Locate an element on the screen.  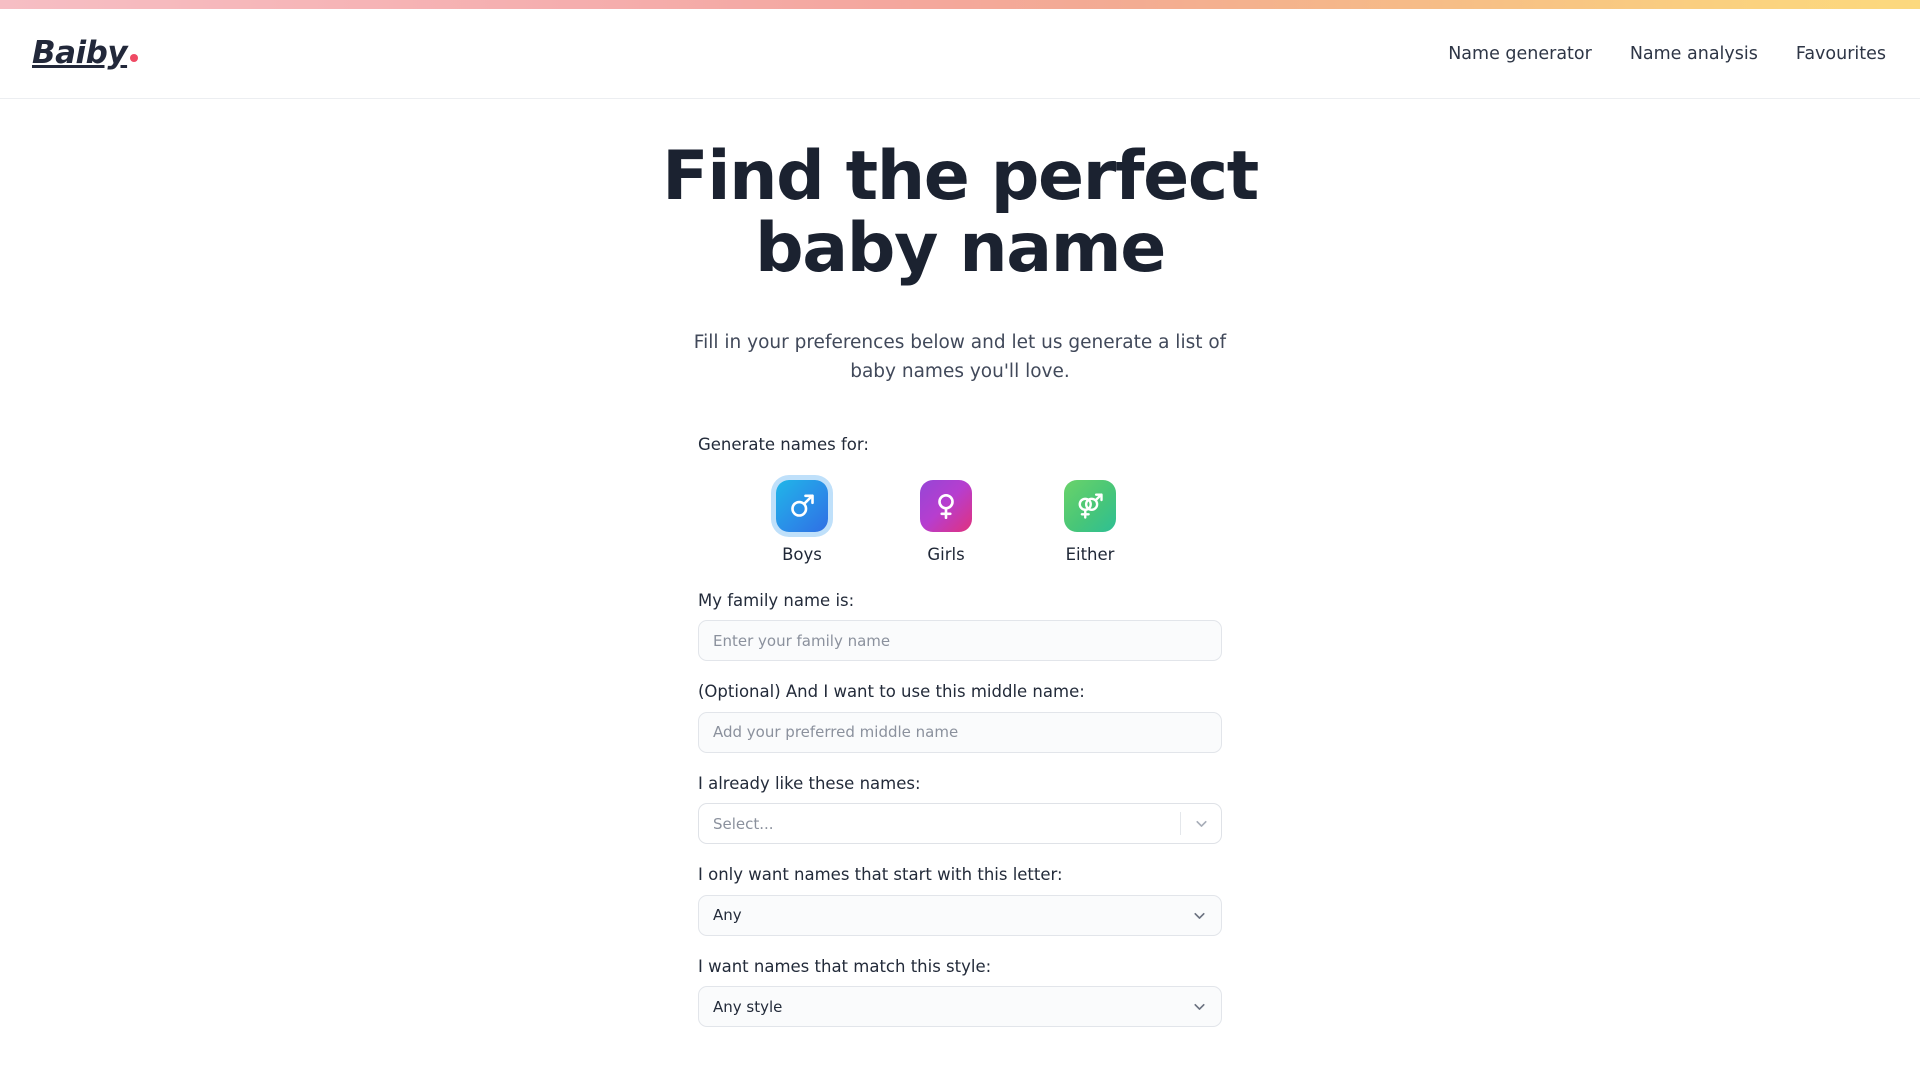
top-gradient-bar is located at coordinates (960, 4).